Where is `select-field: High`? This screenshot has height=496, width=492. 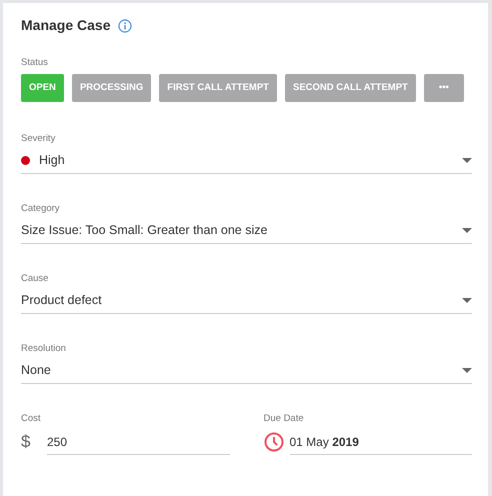 select-field: High is located at coordinates (246, 161).